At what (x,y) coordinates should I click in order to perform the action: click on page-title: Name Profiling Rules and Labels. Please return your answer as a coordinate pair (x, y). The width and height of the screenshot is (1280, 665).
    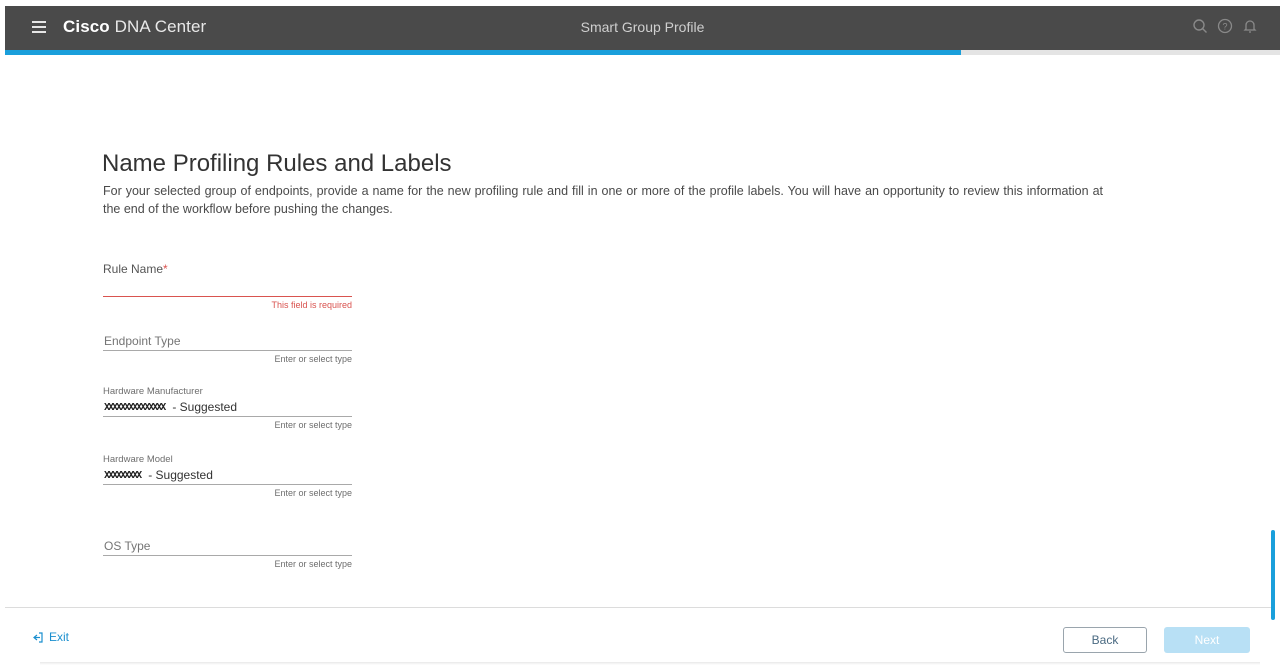
    Looking at the image, I should click on (277, 163).